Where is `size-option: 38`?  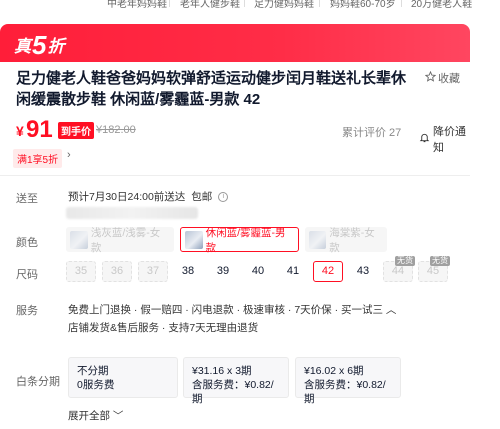
size-option: 38 is located at coordinates (188, 271).